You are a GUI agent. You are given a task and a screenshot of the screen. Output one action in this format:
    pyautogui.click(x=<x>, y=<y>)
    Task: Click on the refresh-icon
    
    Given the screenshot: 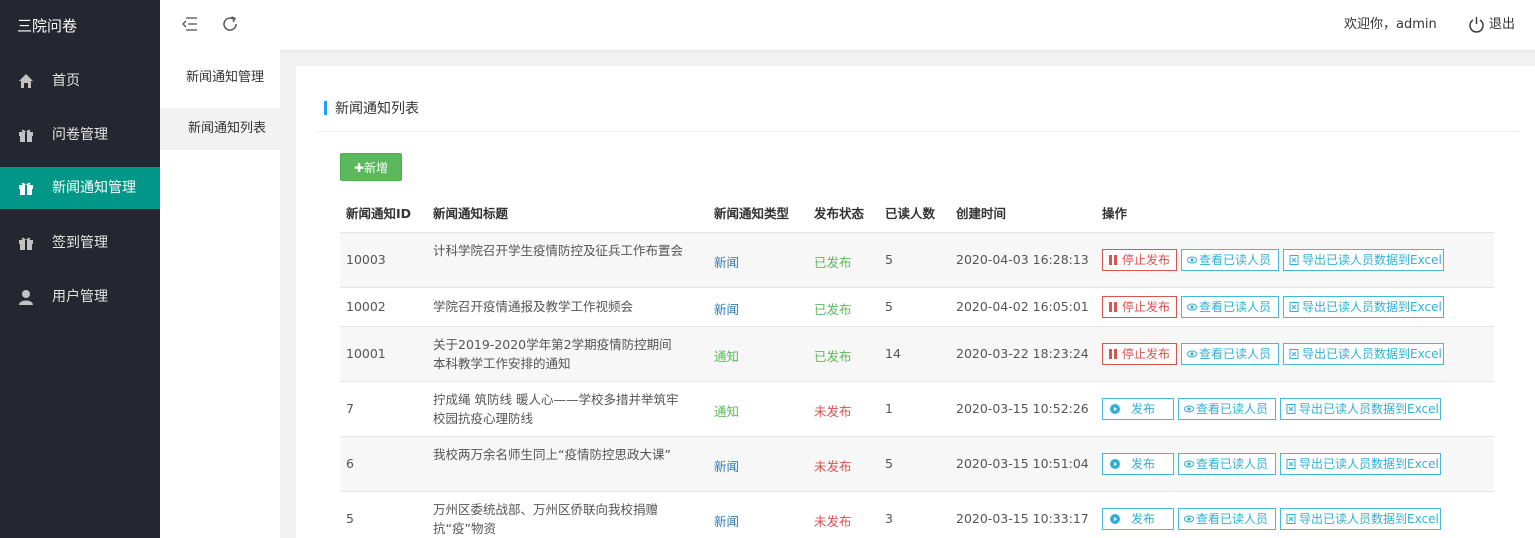 What is the action you would take?
    pyautogui.click(x=230, y=24)
    